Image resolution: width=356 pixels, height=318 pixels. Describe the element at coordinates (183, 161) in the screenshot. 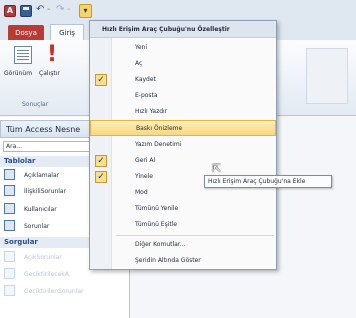

I see `menu-item-undo: ✓ Geri Al` at that location.